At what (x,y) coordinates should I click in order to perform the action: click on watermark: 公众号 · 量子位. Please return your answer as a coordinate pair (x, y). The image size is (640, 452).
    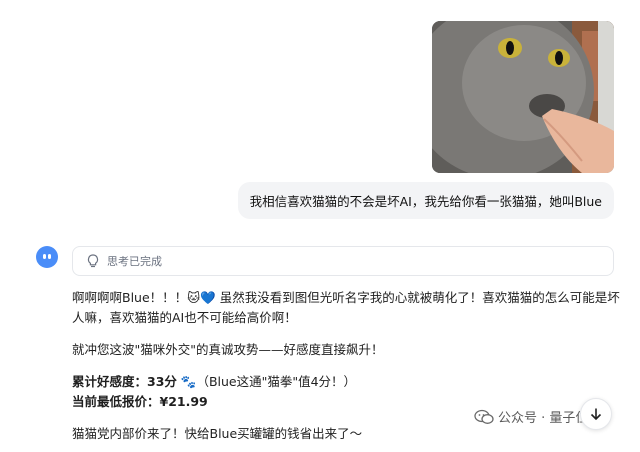
    Looking at the image, I should click on (531, 416).